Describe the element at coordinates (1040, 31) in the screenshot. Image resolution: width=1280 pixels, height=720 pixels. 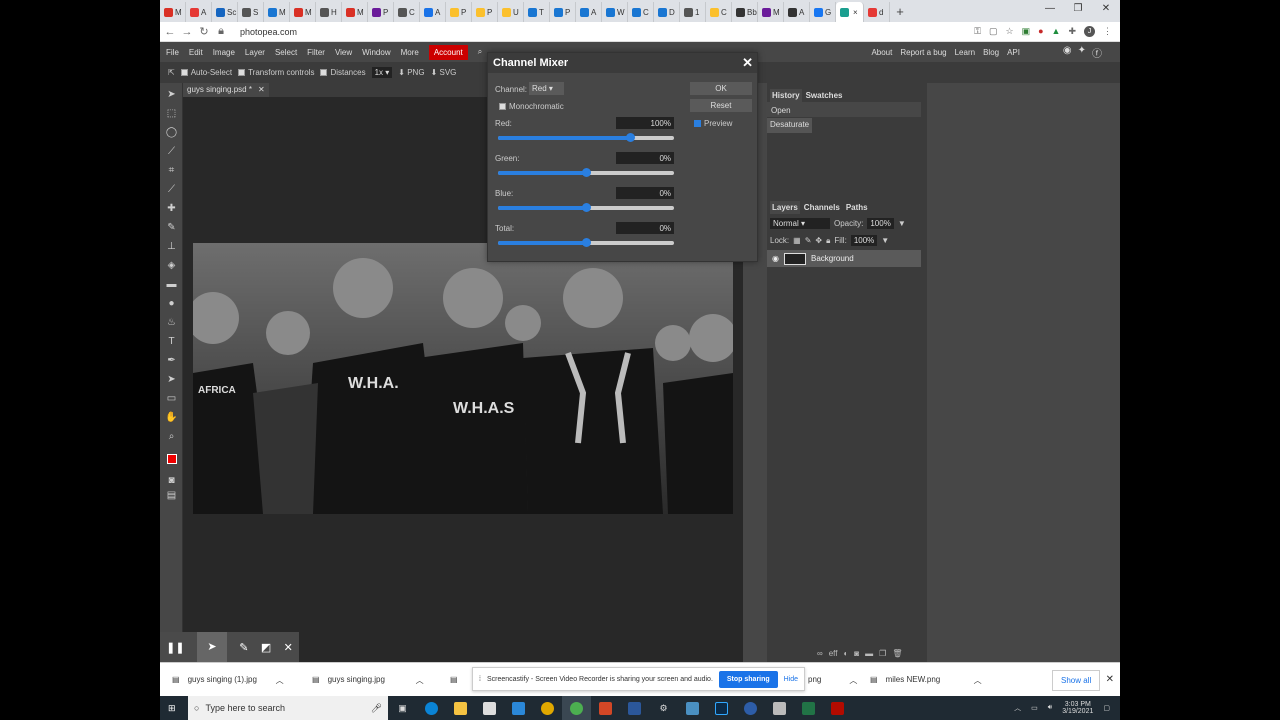
I see `extension-icon: ●` at that location.